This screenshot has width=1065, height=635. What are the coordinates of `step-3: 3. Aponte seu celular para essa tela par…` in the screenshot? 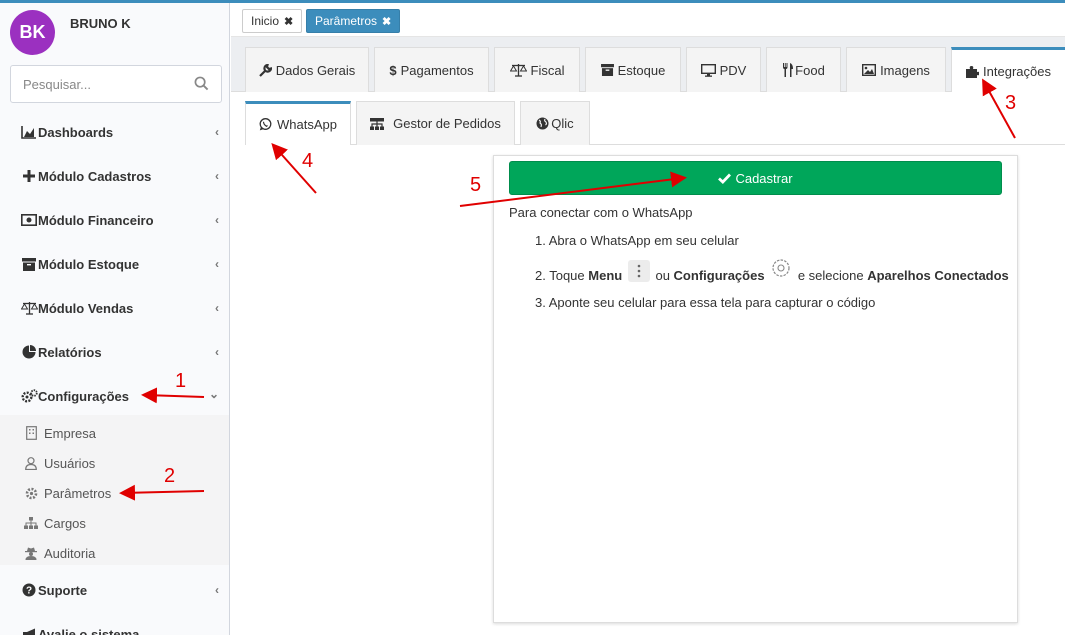 It's located at (705, 302).